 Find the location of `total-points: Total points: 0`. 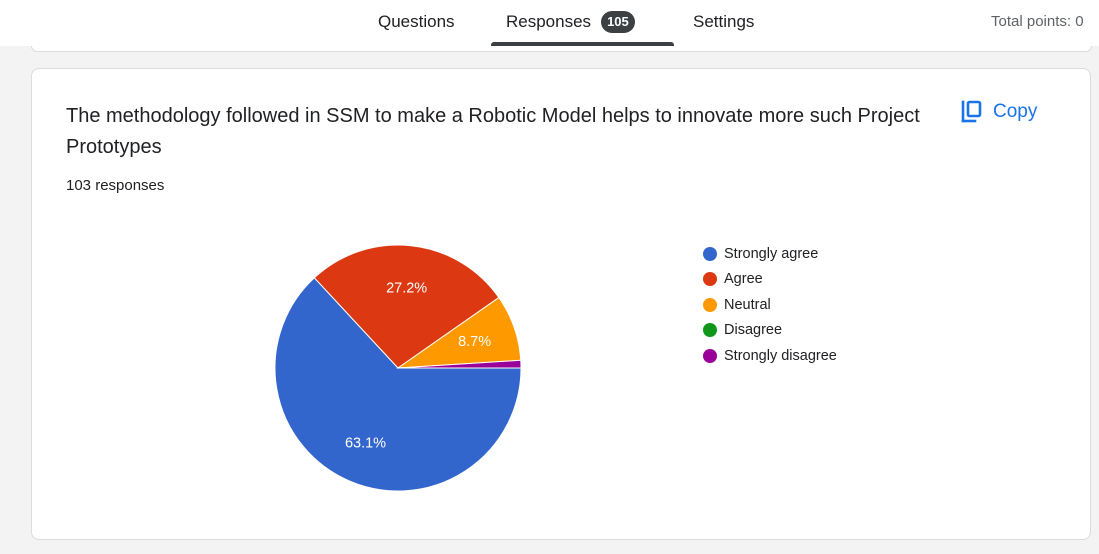

total-points: Total points: 0 is located at coordinates (1037, 21).